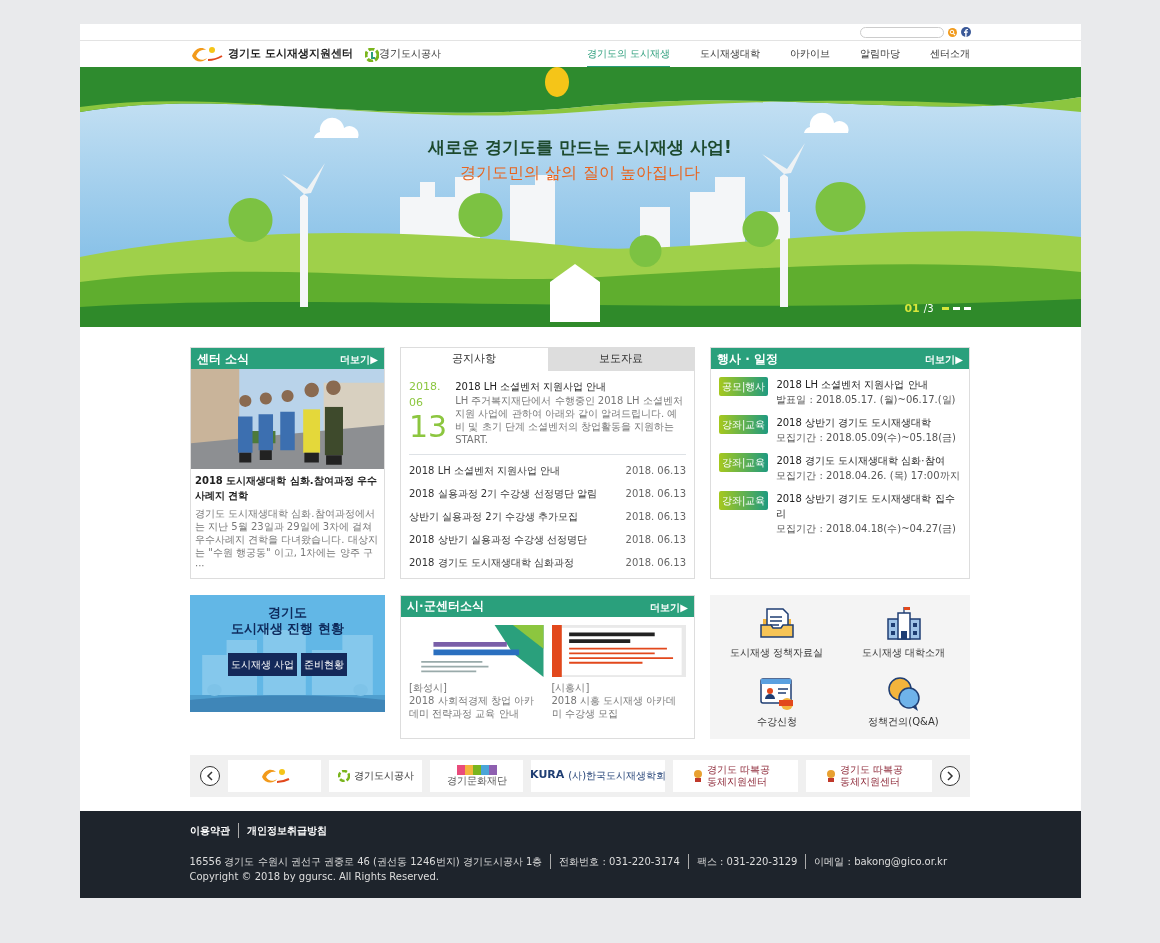 The image size is (1160, 943). Describe the element at coordinates (498, 539) in the screenshot. I see `notice-link: 2018 상반기 실용과정 수강생 선정명단` at that location.